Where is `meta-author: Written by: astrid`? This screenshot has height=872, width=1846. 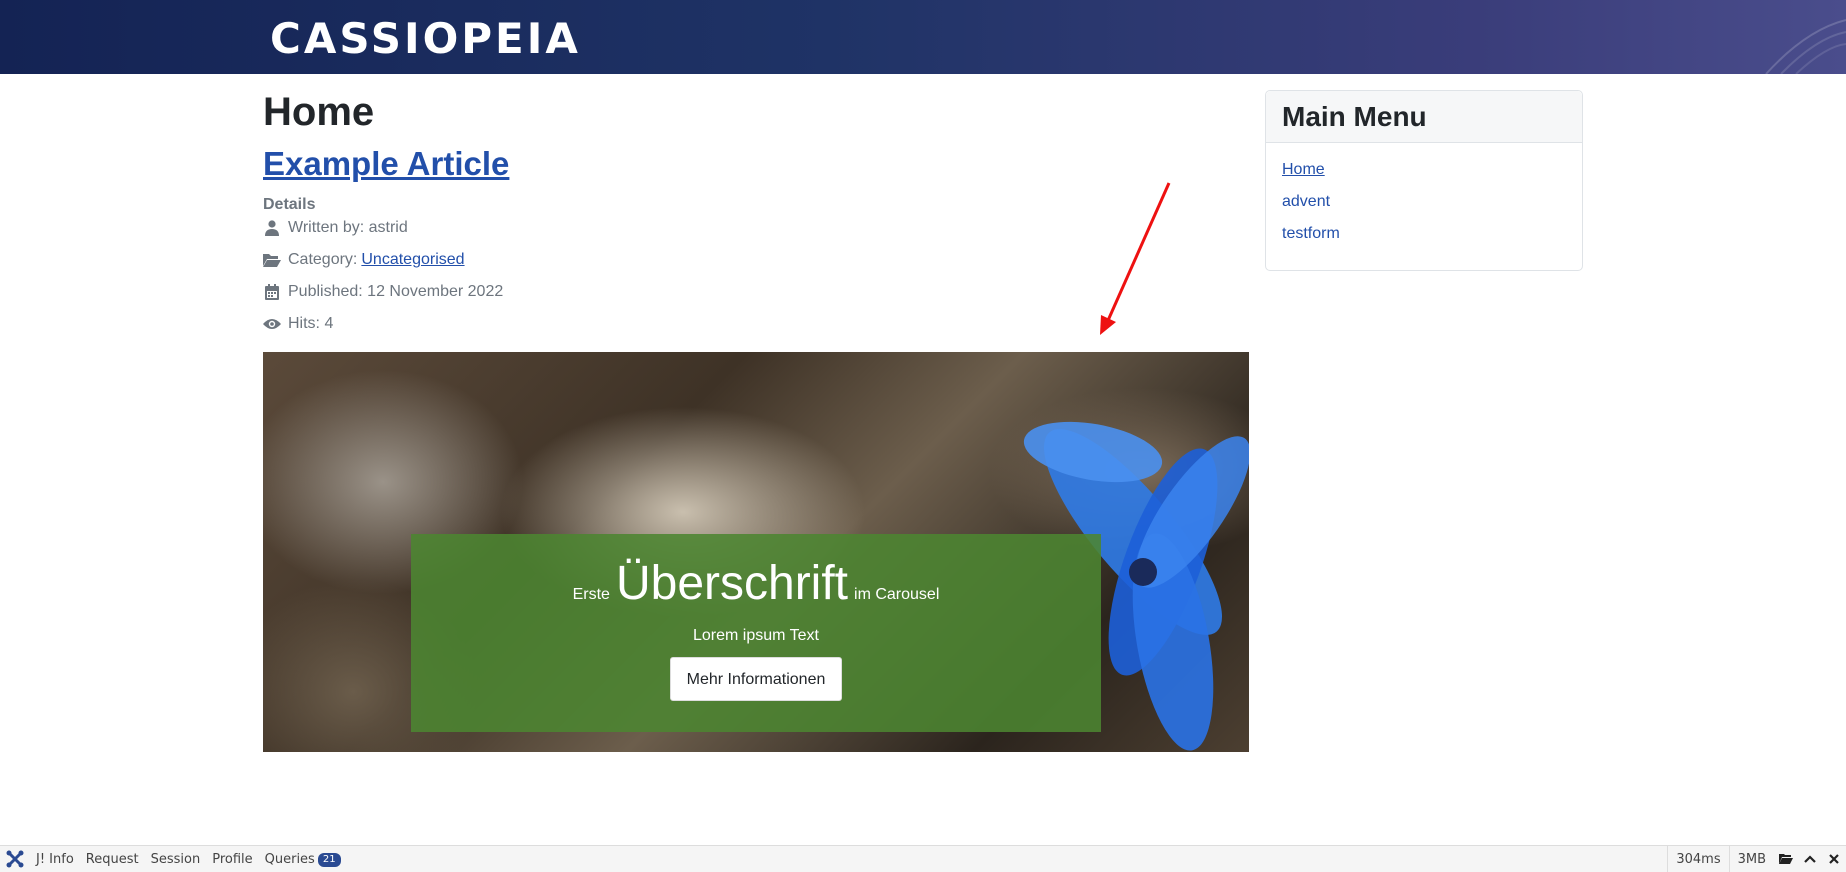 meta-author: Written by: astrid is located at coordinates (335, 228).